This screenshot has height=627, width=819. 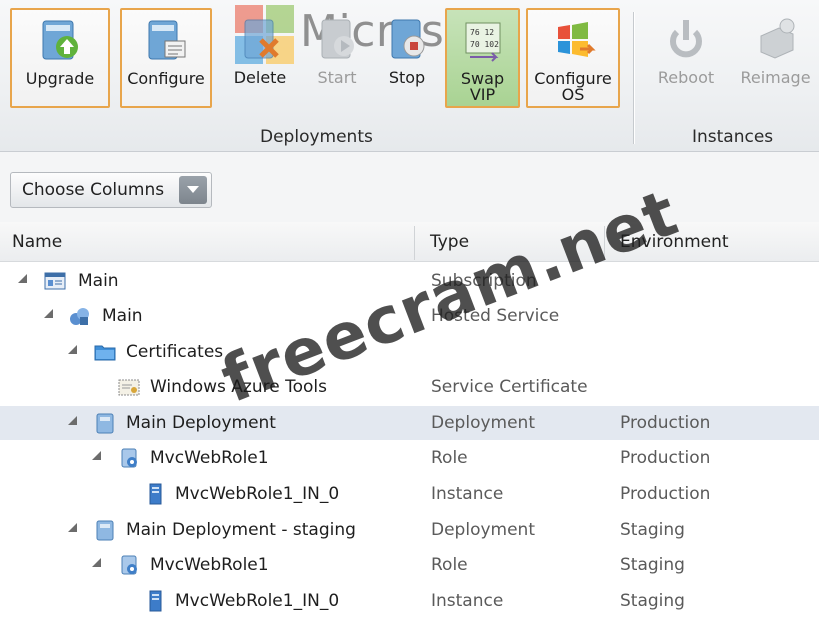 I want to click on upgrade-icon, so click(x=60, y=40).